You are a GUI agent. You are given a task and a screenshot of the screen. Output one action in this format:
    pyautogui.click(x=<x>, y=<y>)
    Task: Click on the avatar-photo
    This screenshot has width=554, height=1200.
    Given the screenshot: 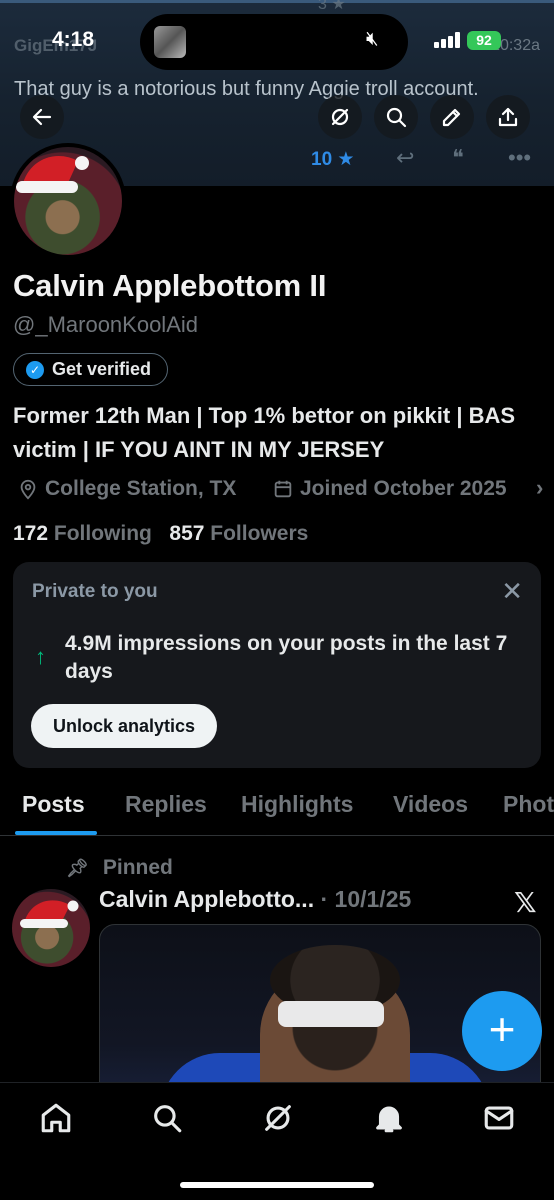 What is the action you would take?
    pyautogui.click(x=68, y=201)
    